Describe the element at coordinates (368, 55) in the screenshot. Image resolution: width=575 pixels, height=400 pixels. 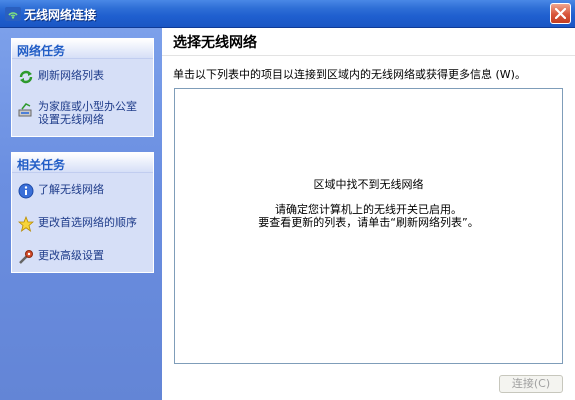
I see `title-divider` at that location.